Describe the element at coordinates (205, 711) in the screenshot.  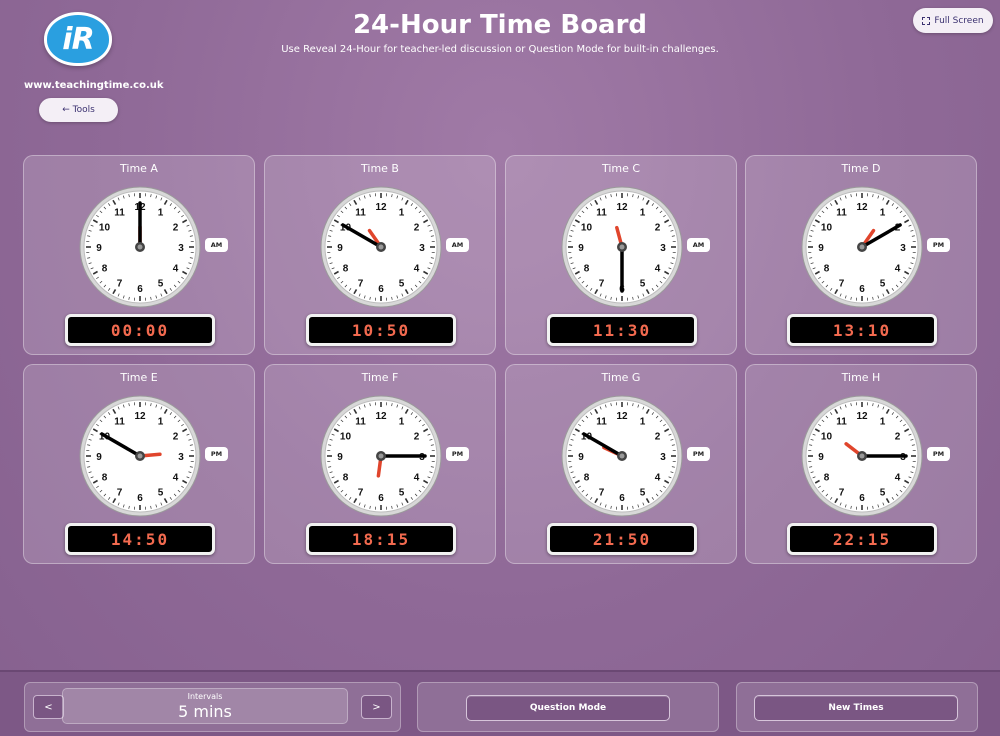
I see `intervals-value: 5 mins` at that location.